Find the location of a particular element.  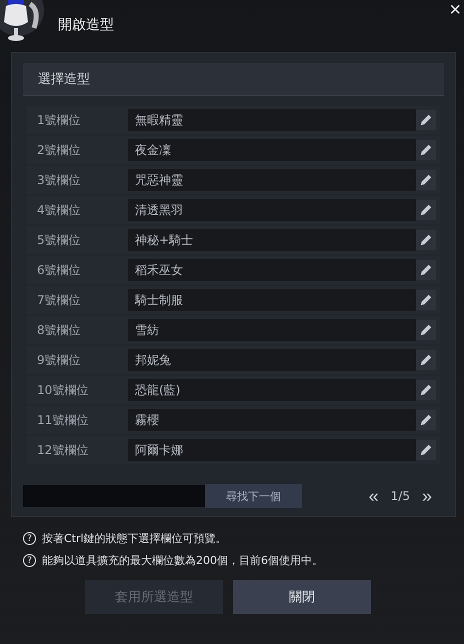

slot-row: 2號欄位 夜金凜 is located at coordinates (233, 150).